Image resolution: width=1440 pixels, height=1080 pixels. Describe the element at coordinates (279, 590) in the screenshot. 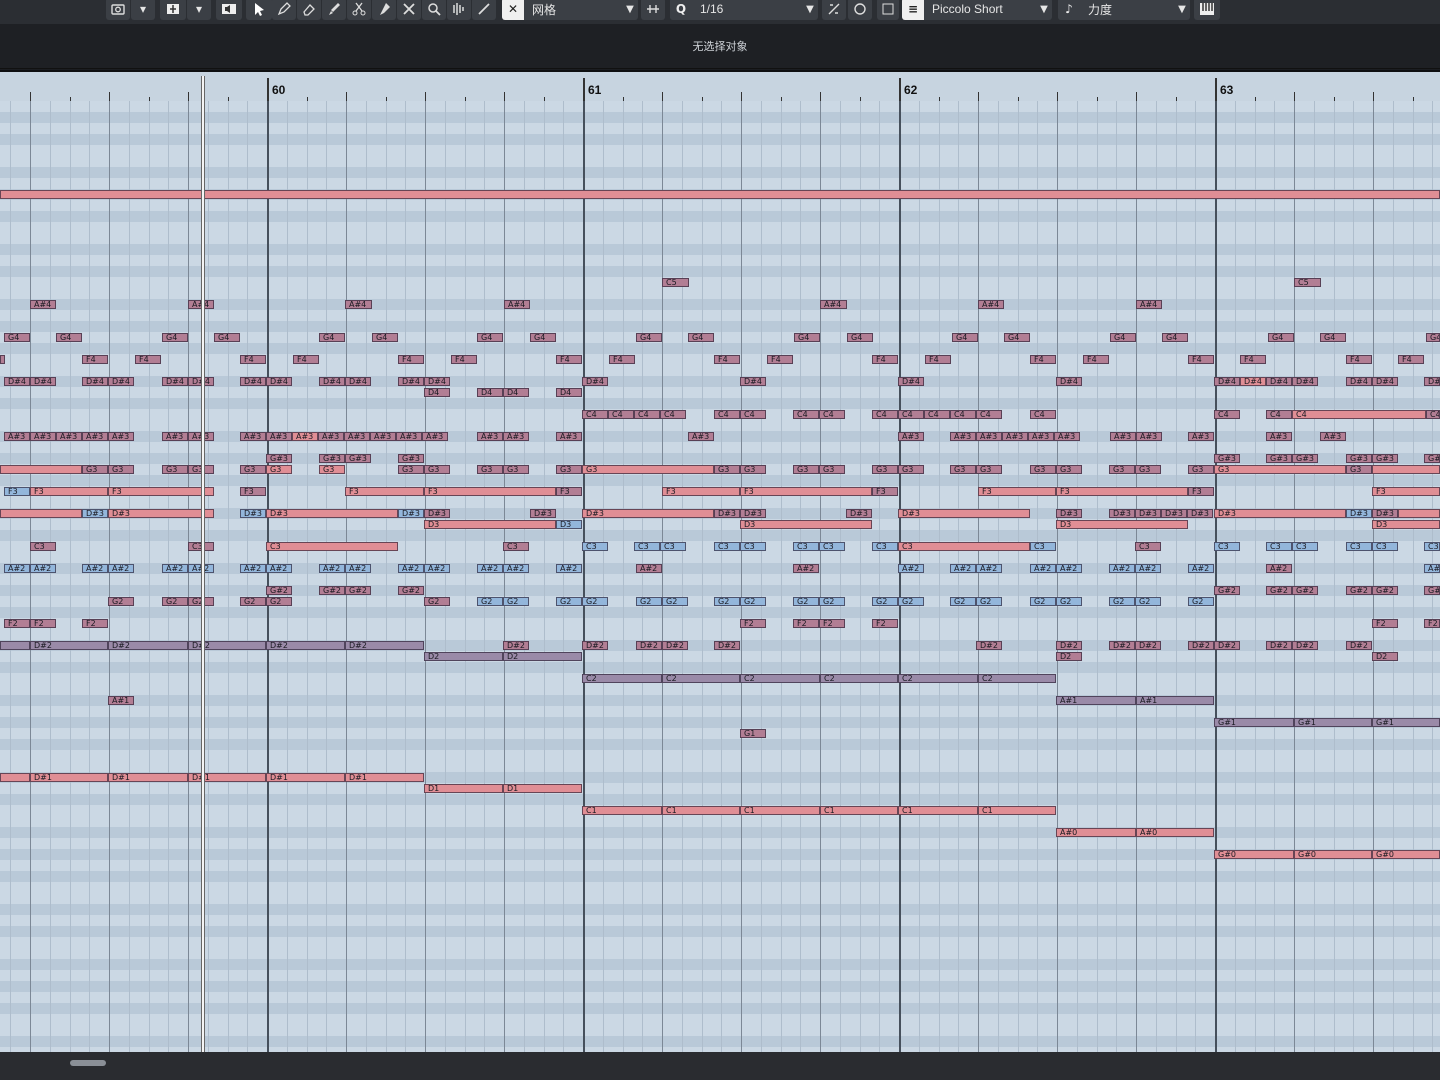

I see `midi-note: G#2` at that location.